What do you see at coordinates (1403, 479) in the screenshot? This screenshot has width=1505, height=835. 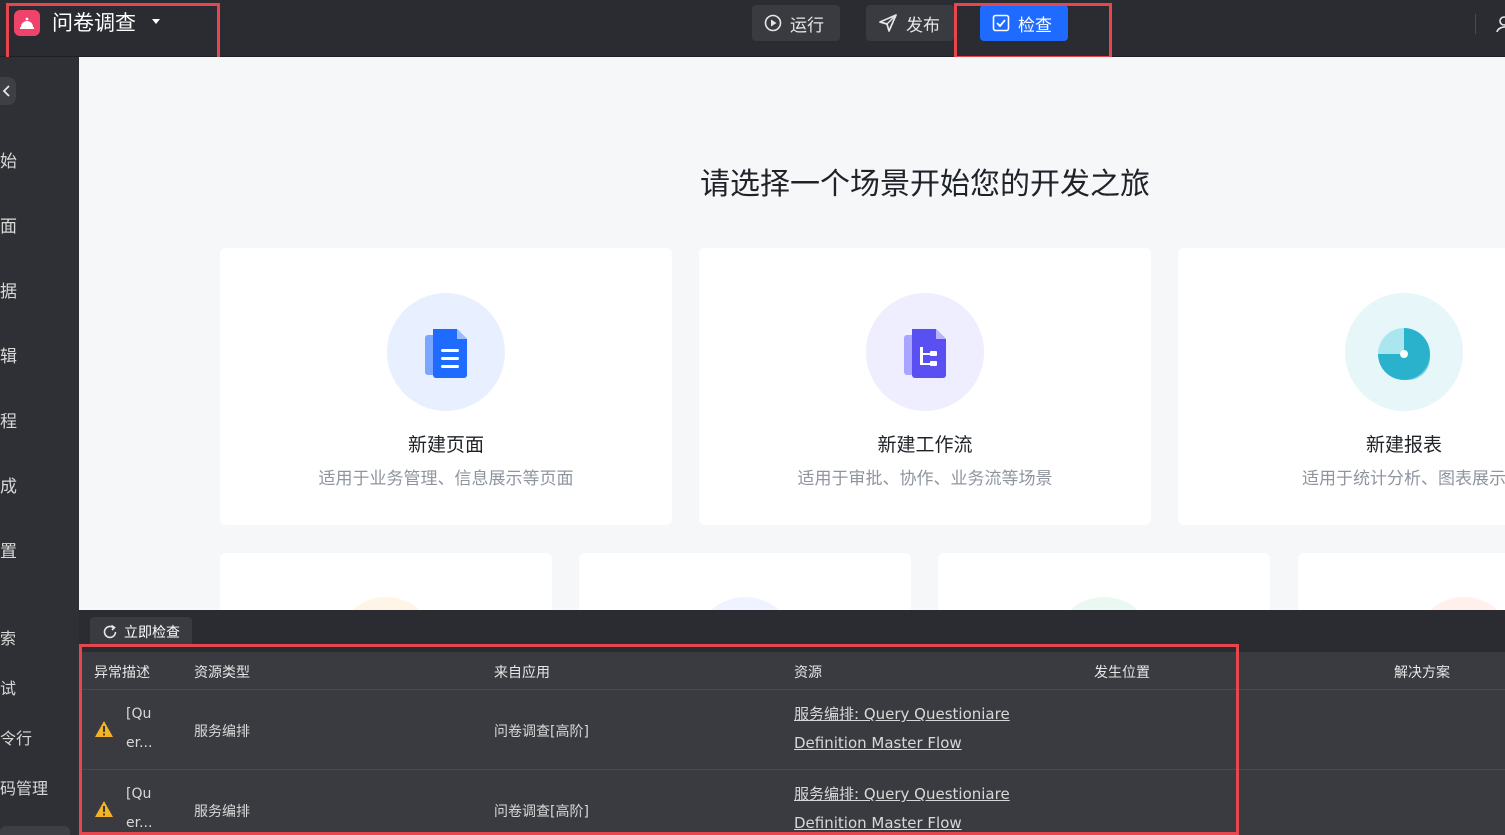 I see `new-report-desc: 适用于统计分析、图表展示` at bounding box center [1403, 479].